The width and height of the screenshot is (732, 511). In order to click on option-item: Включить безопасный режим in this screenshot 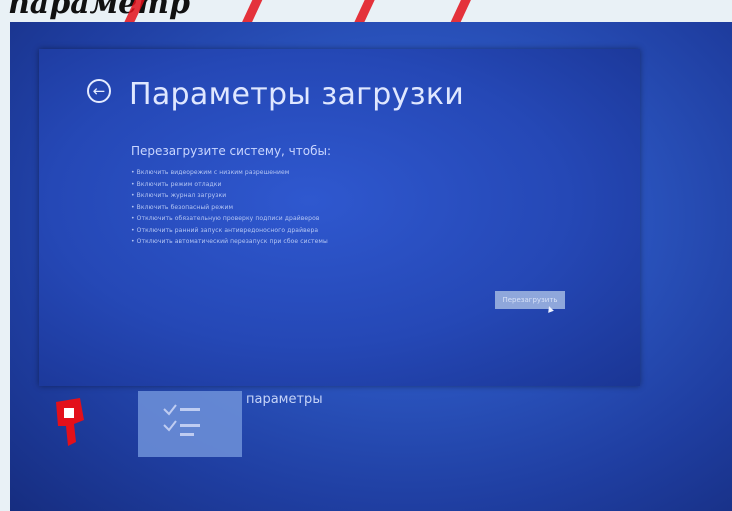, I will do `click(229, 208)`.